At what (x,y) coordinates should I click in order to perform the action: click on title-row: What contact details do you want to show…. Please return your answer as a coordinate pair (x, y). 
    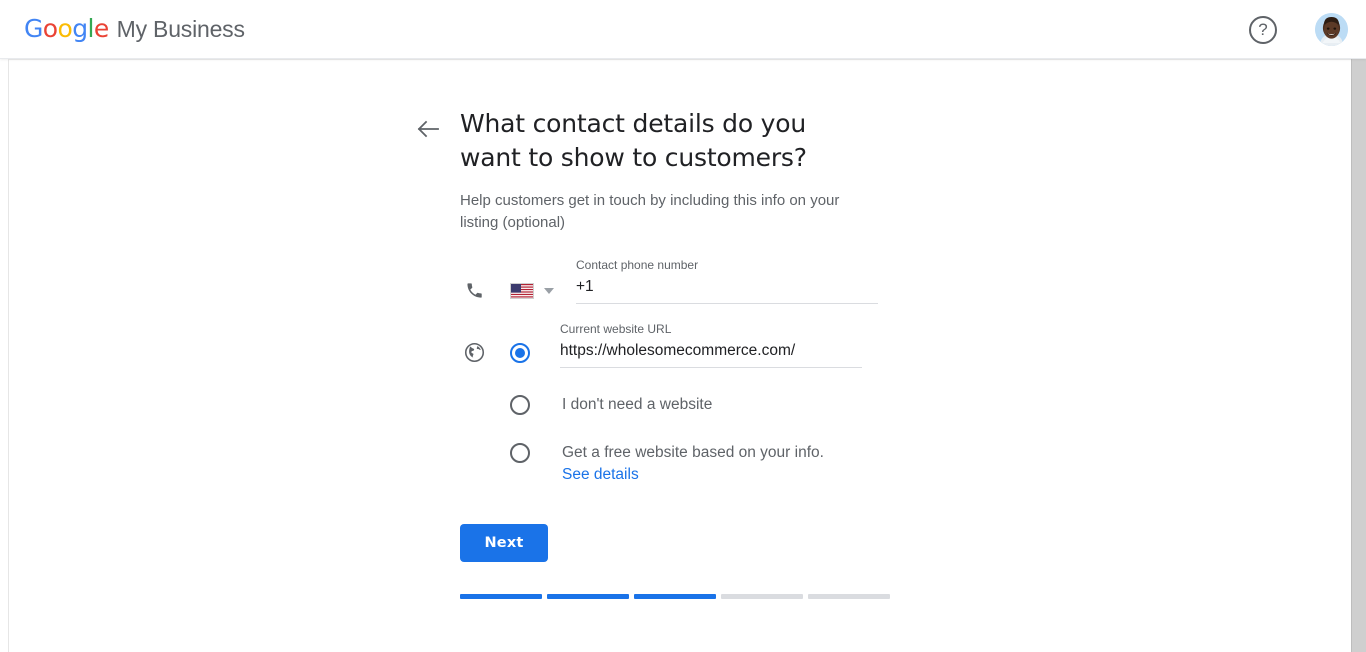
    Looking at the image, I should click on (672, 170).